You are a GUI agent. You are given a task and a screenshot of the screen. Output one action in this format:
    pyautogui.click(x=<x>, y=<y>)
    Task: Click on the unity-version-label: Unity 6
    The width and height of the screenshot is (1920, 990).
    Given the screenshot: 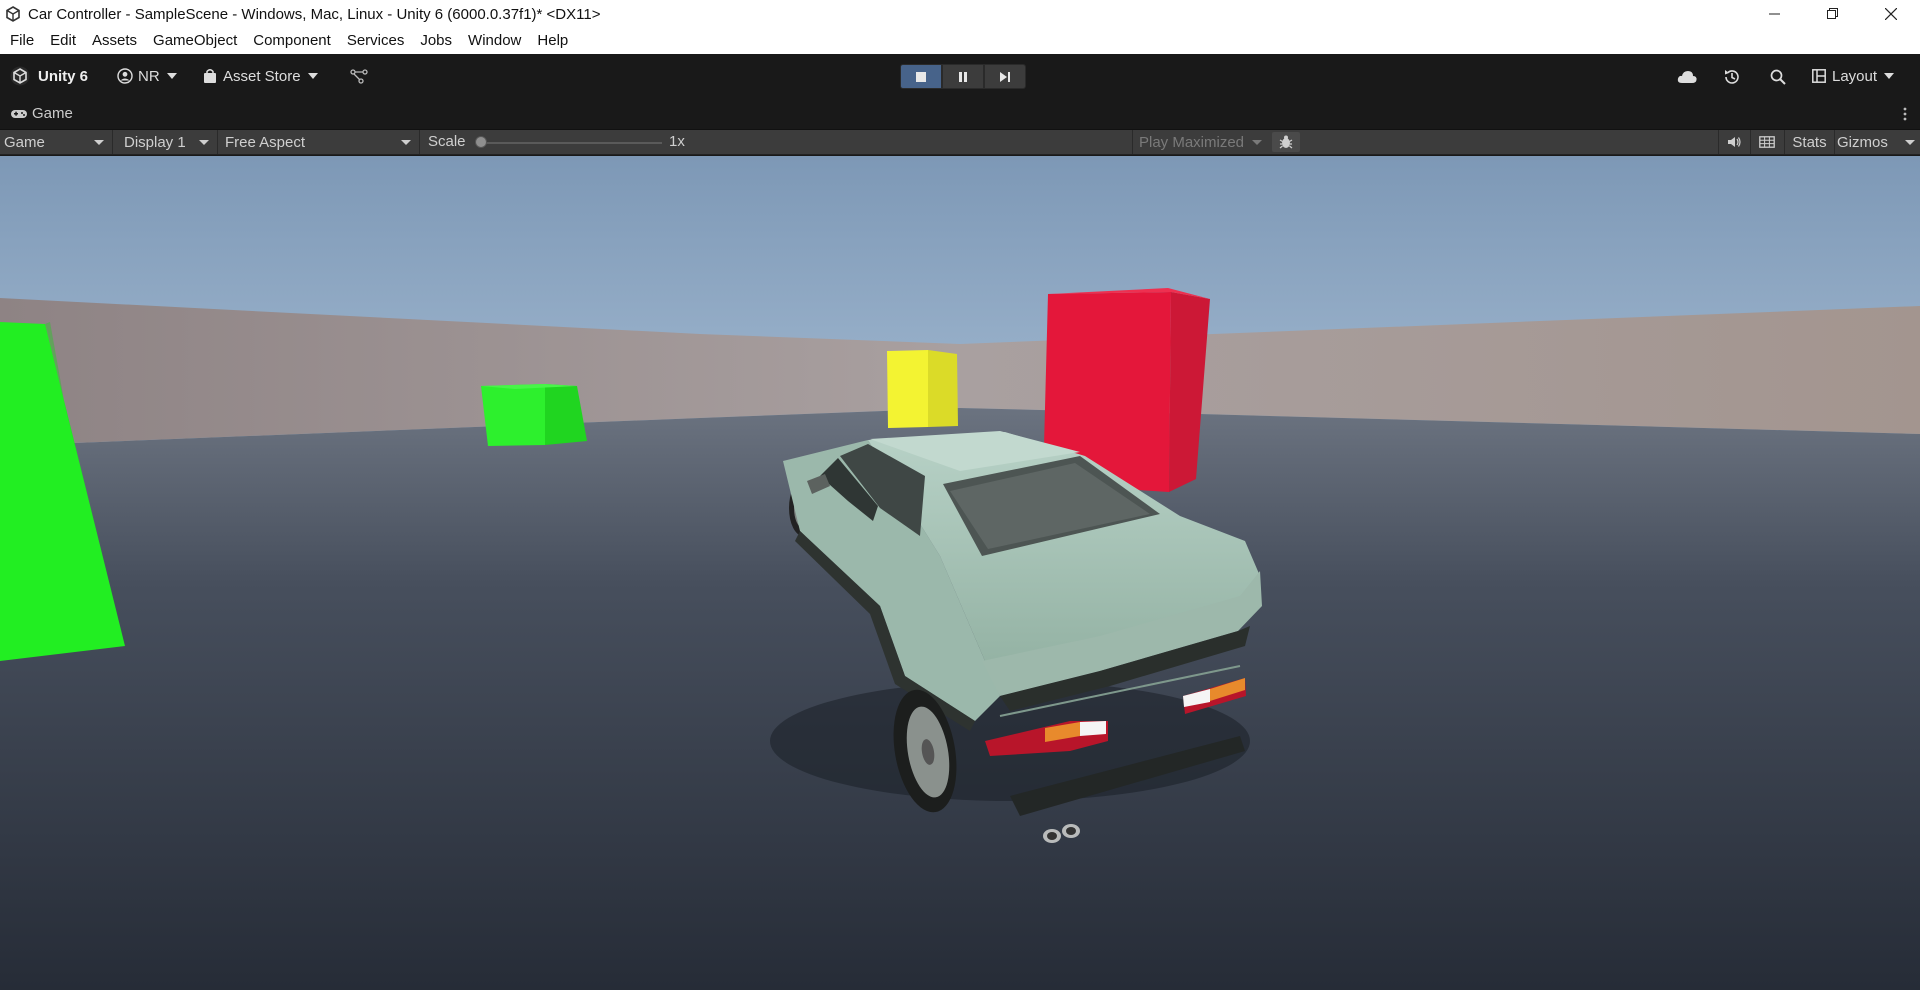 What is the action you would take?
    pyautogui.click(x=63, y=76)
    